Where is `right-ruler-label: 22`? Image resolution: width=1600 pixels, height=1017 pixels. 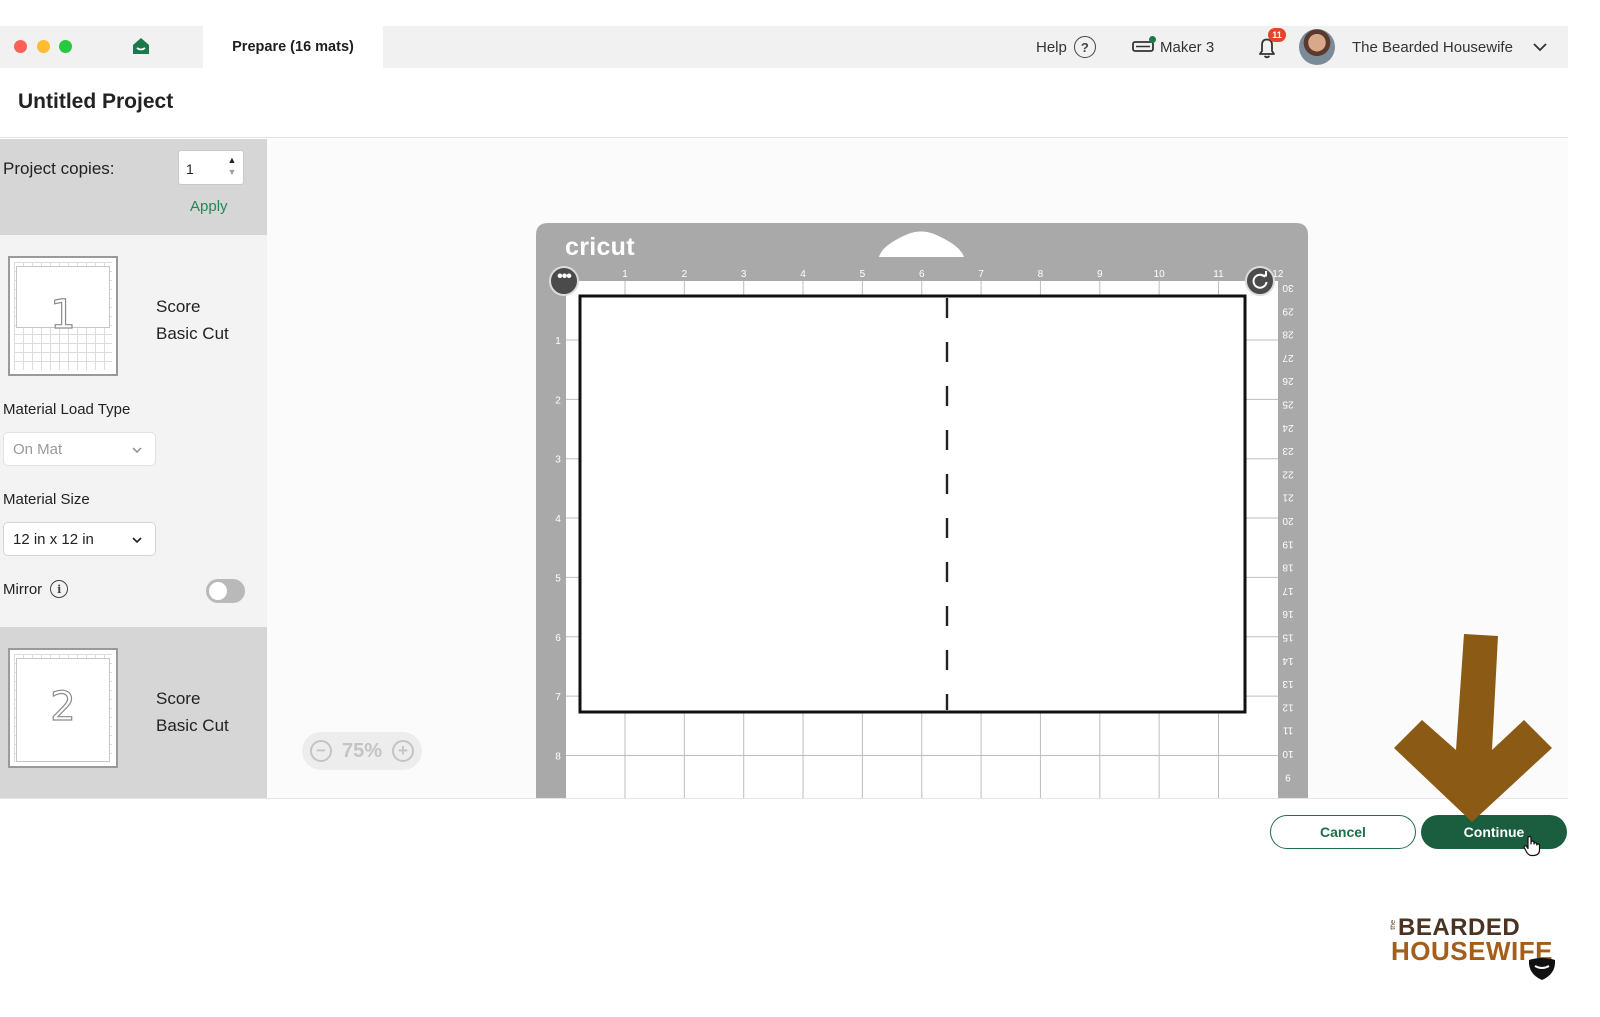 right-ruler-label: 22 is located at coordinates (1288, 473).